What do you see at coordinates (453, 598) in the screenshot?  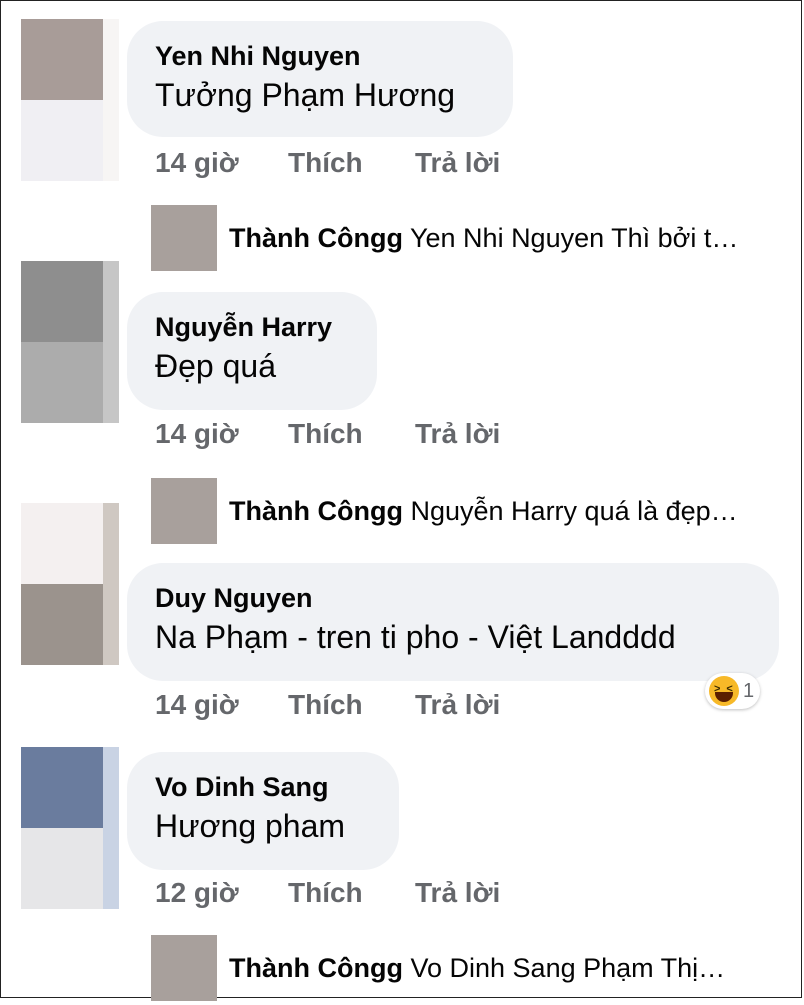 I see `comment-author: Duy Nguyen` at bounding box center [453, 598].